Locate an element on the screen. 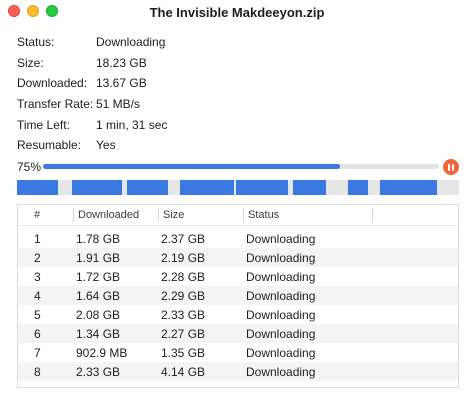  cell-downloaded: 902.9 MB is located at coordinates (102, 353).